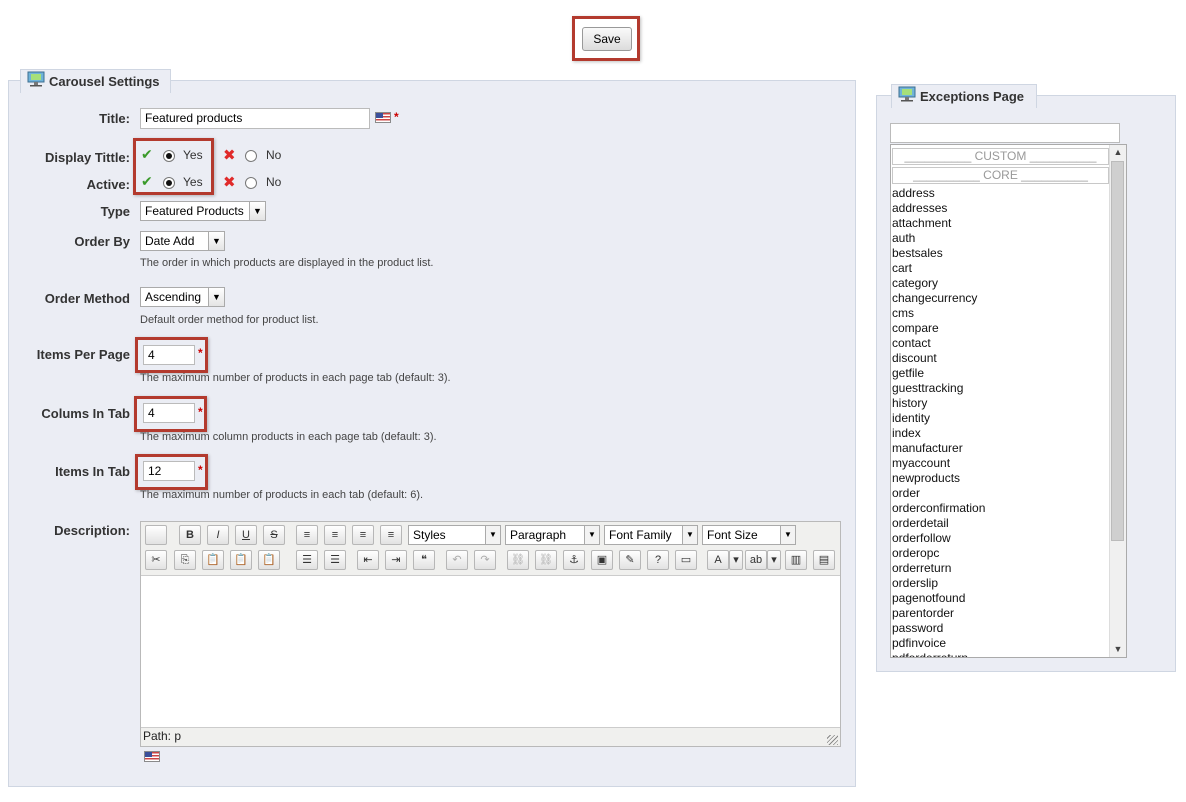  I want to click on highlight-color-icon: ab, so click(756, 560).